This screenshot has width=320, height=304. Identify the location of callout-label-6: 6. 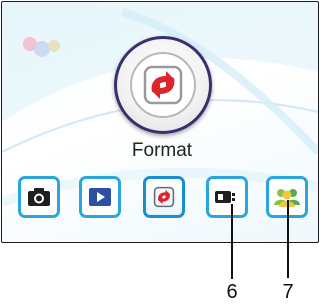
(232, 292).